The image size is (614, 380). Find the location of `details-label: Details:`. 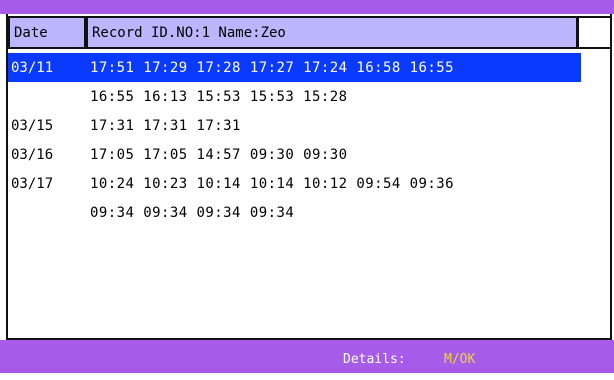

details-label: Details: is located at coordinates (374, 359).